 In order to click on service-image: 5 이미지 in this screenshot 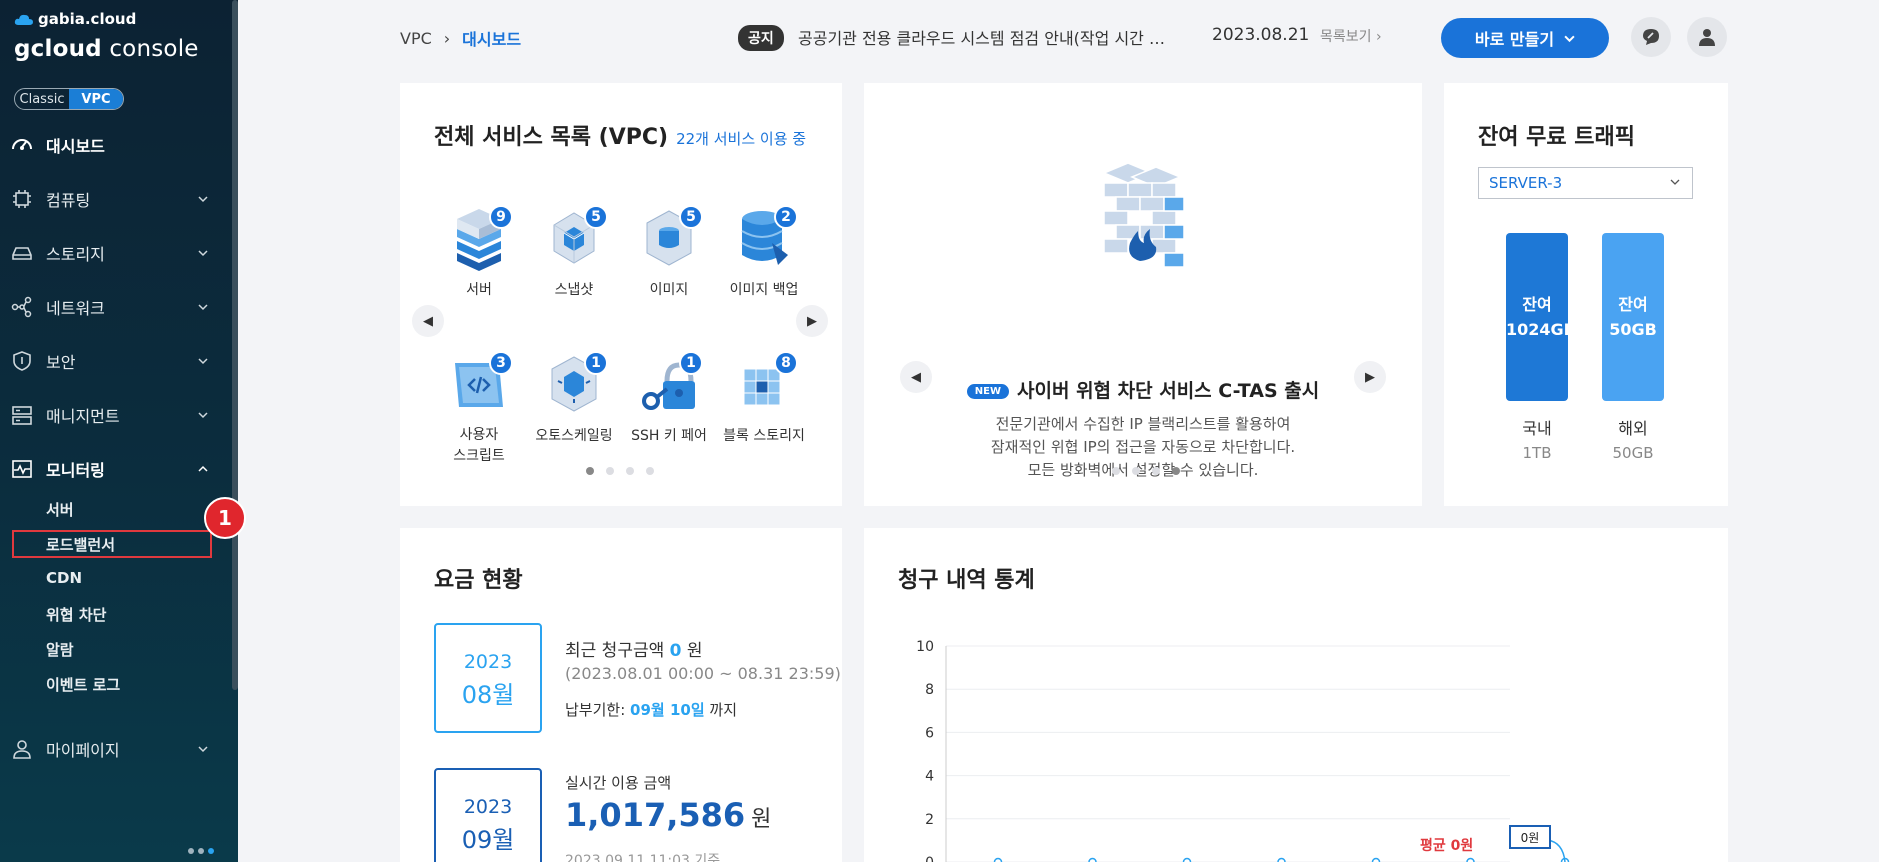, I will do `click(669, 252)`.